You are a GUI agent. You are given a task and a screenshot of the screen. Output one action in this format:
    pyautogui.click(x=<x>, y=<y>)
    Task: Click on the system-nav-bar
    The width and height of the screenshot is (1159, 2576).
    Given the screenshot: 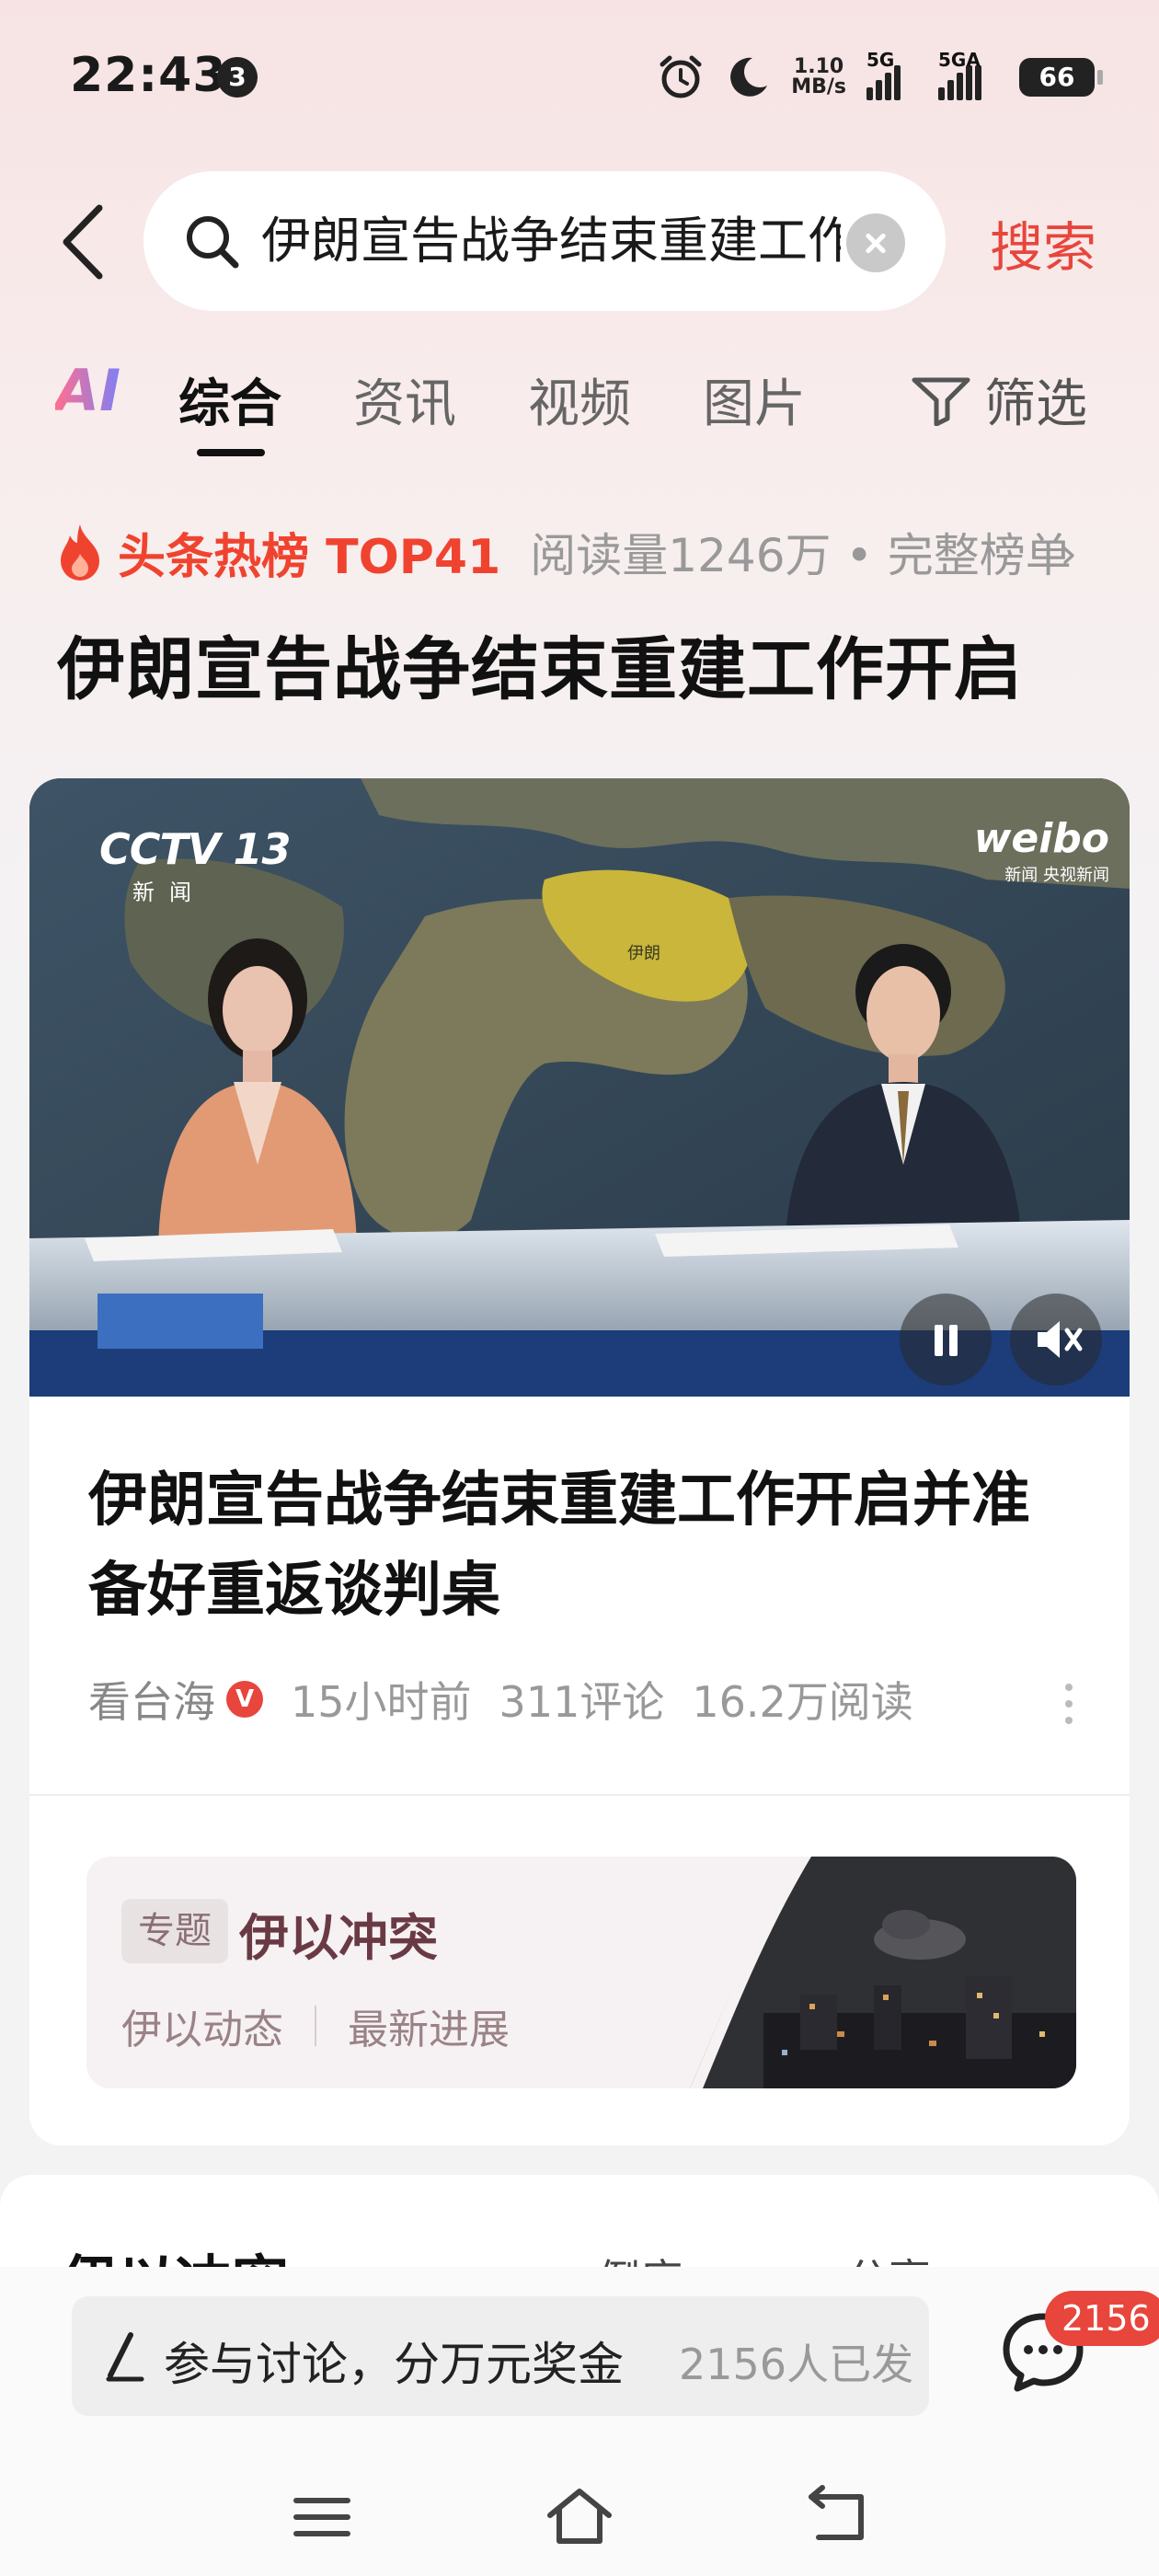 What is the action you would take?
    pyautogui.click(x=579, y=2522)
    